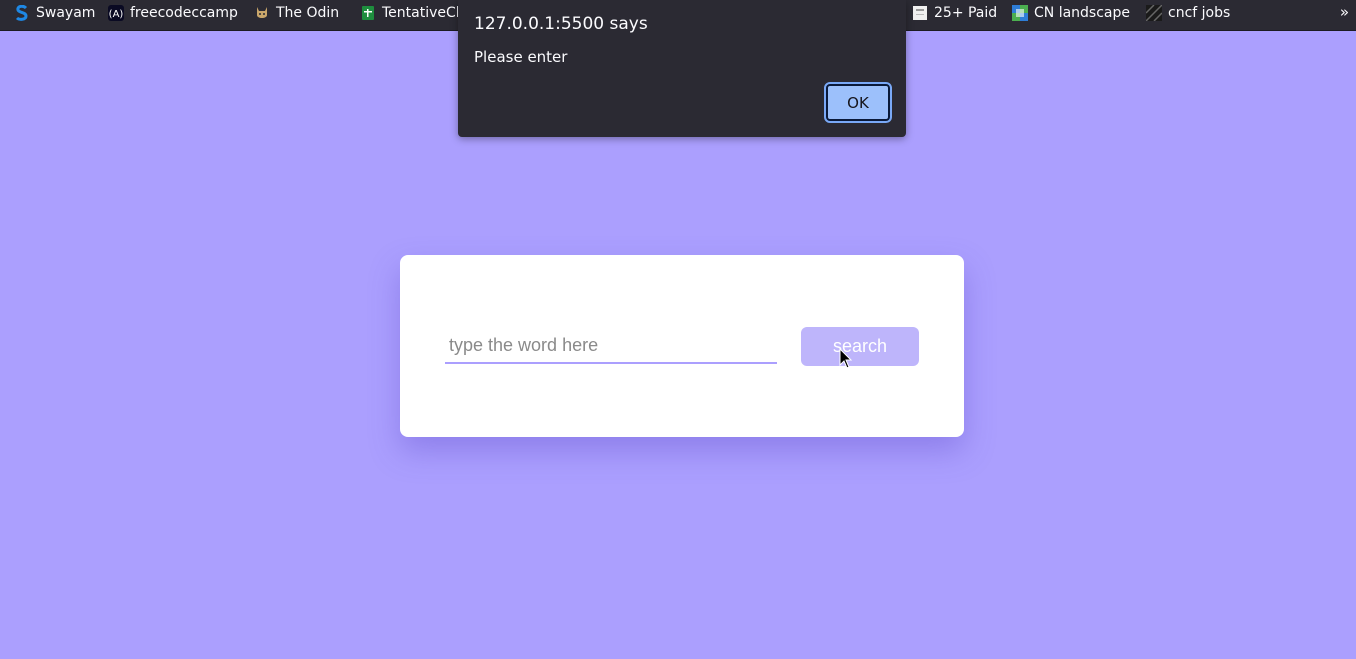 The width and height of the screenshot is (1356, 659). Describe the element at coordinates (521, 57) in the screenshot. I see `alert-message: Please enter` at that location.